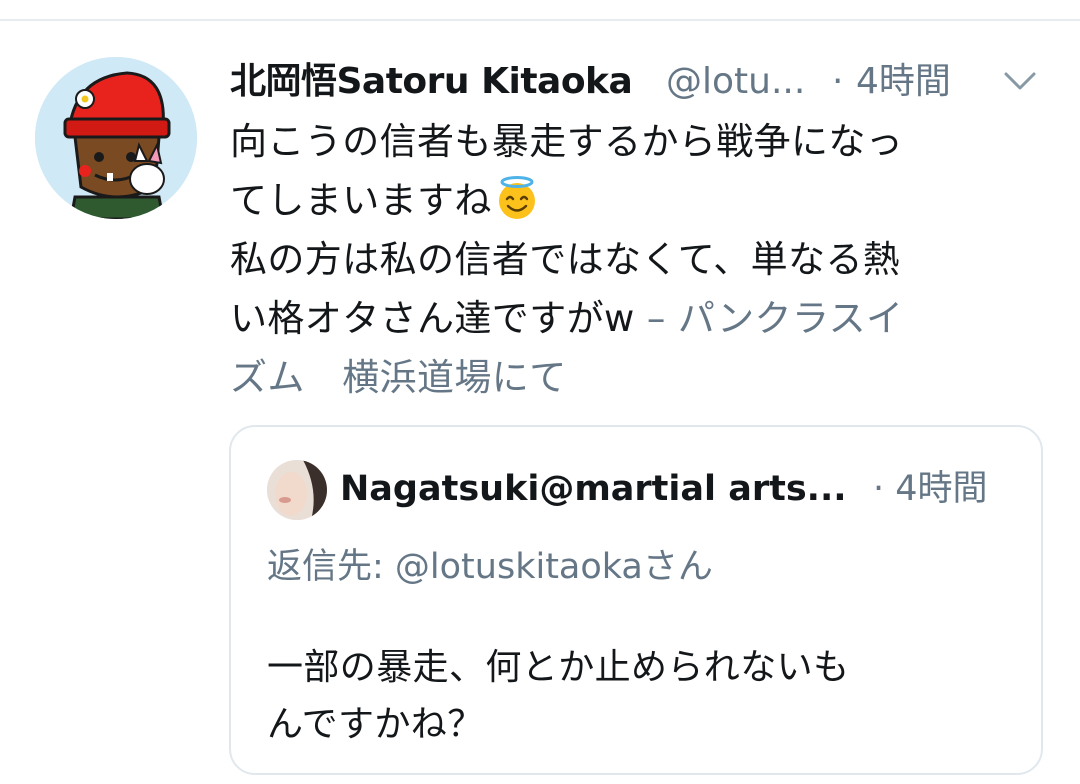 The image size is (1080, 784). Describe the element at coordinates (432, 318) in the screenshot. I see `tweet-text-fragment: い格オタさん達ですがw` at that location.